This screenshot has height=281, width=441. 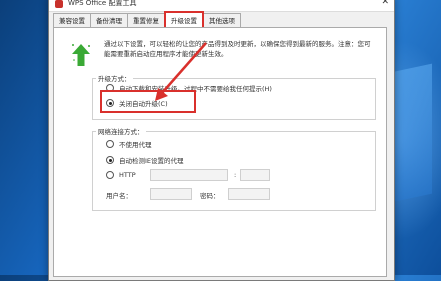 What do you see at coordinates (109, 20) in the screenshot?
I see `tab-backup: 备份清理` at bounding box center [109, 20].